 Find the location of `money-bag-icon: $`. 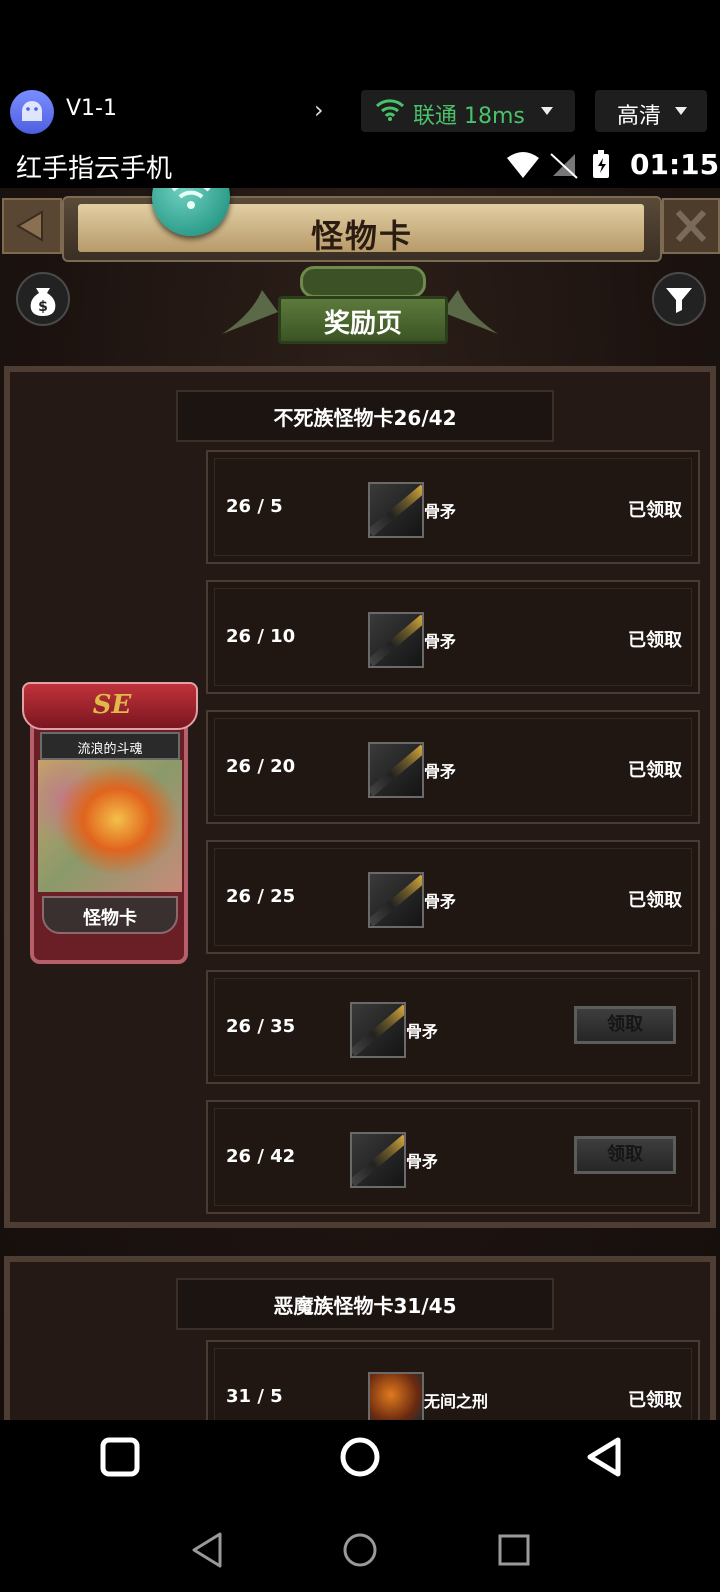

money-bag-icon: $ is located at coordinates (43, 302).